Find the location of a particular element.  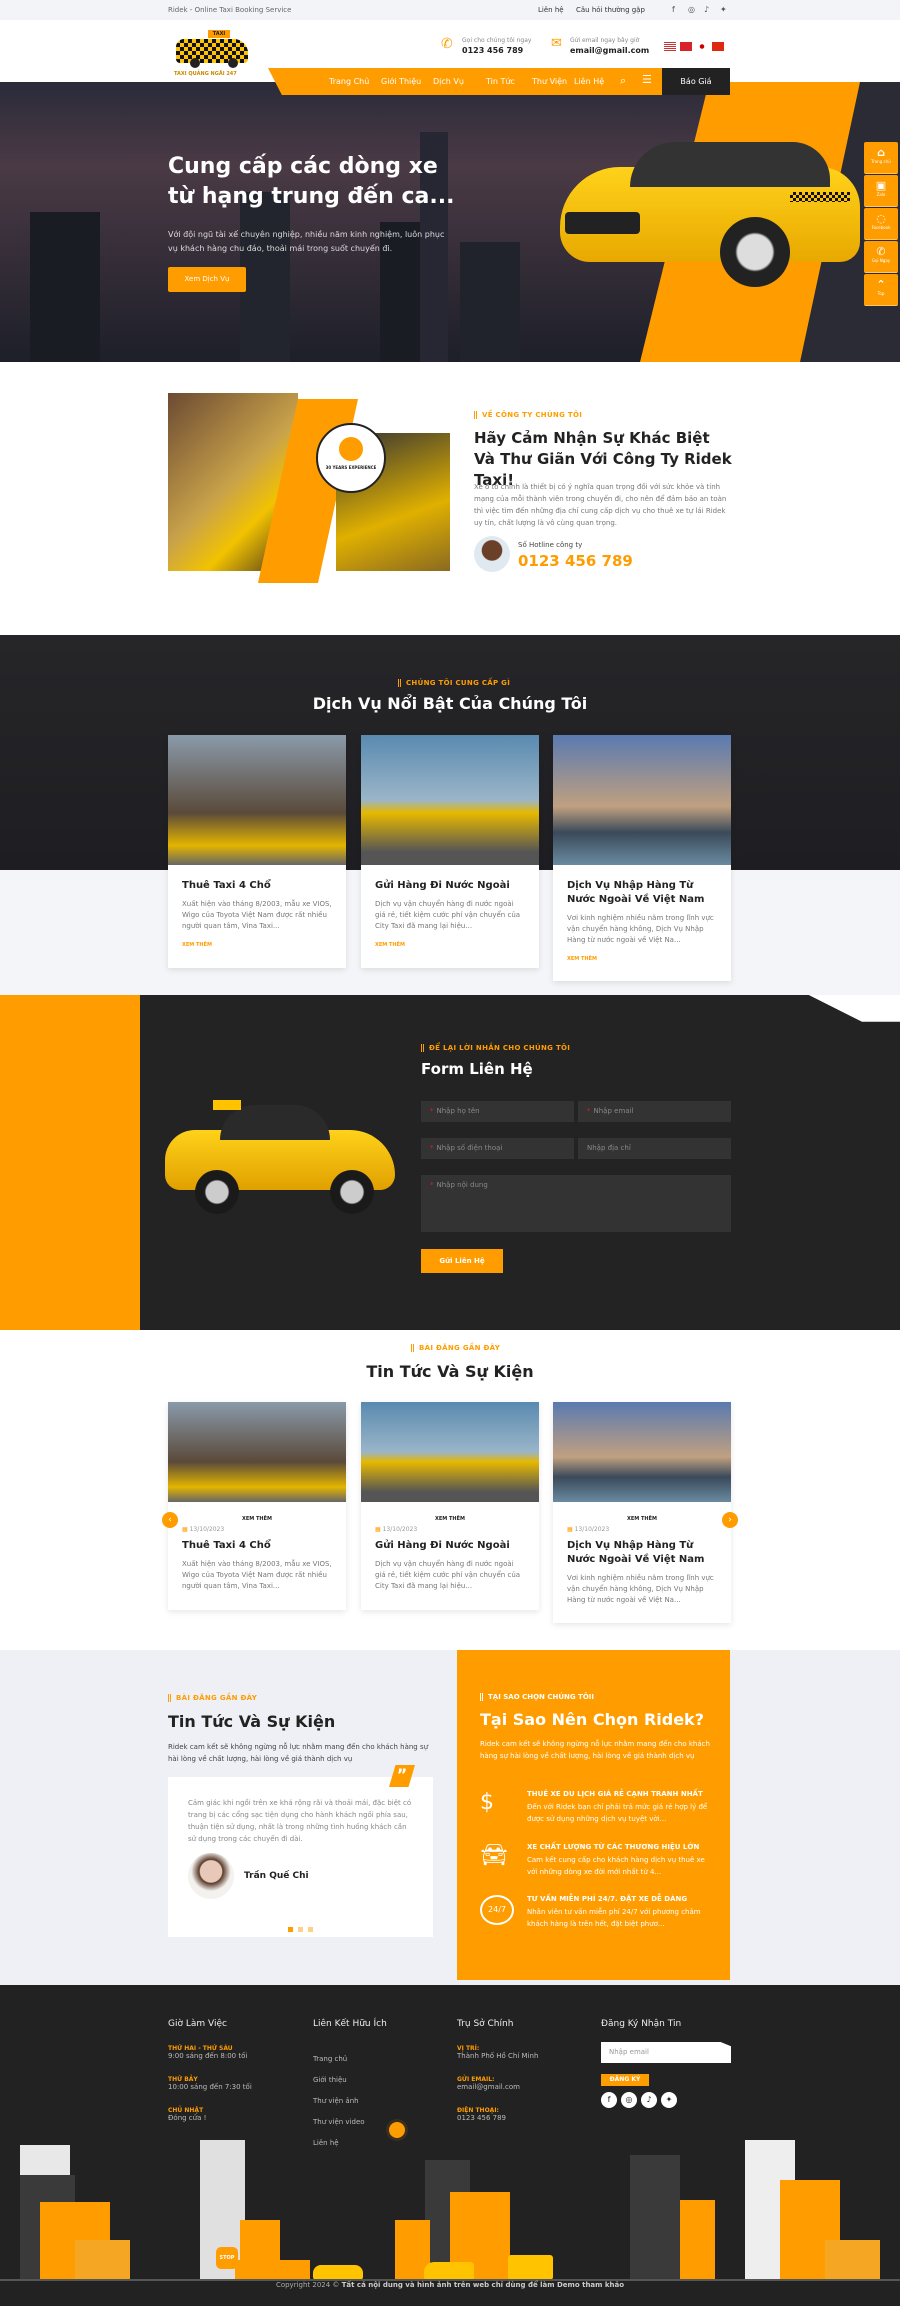

service-image is located at coordinates (257, 800).